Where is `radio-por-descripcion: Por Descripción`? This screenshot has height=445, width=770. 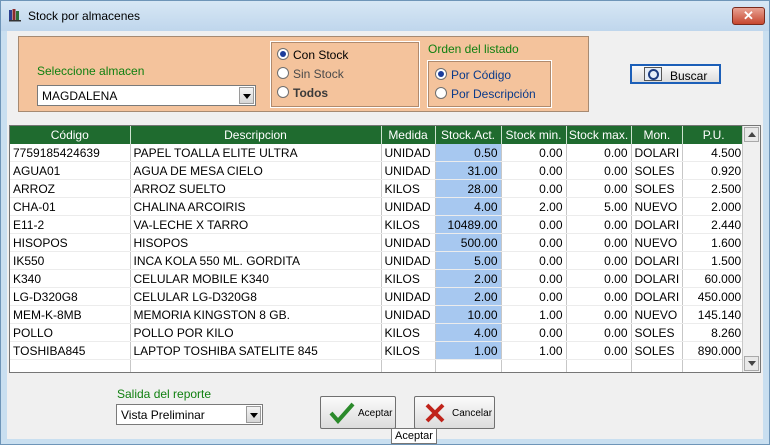 radio-por-descripcion: Por Descripción is located at coordinates (485, 94).